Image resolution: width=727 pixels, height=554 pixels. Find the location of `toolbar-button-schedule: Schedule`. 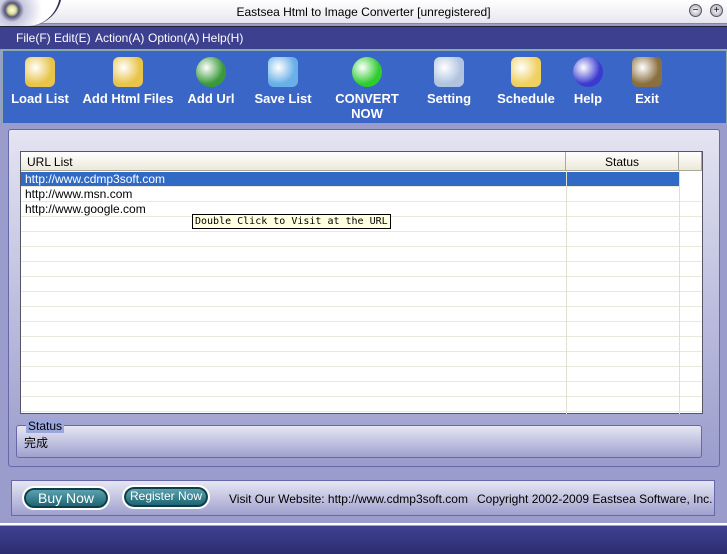

toolbar-button-schedule: Schedule is located at coordinates (526, 87).